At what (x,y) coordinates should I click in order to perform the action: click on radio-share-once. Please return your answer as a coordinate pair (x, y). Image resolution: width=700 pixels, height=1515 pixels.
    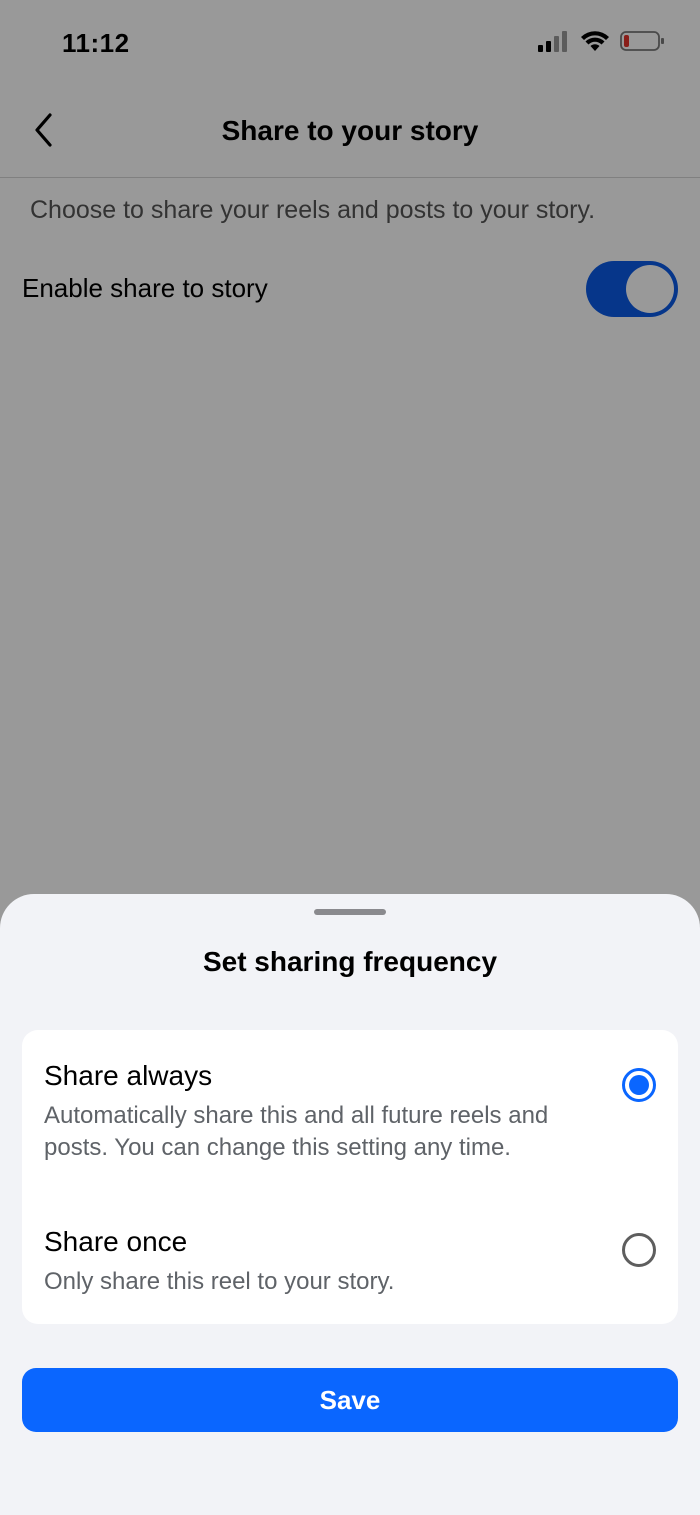
    Looking at the image, I should click on (639, 1250).